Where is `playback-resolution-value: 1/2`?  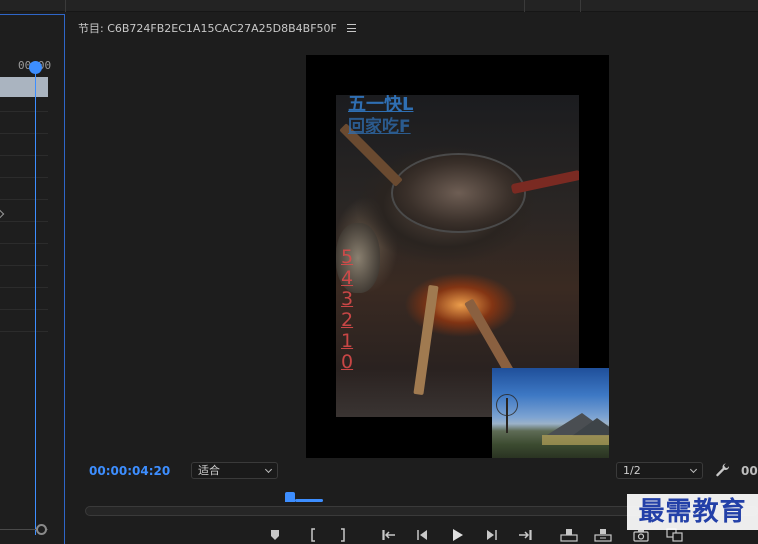 playback-resolution-value: 1/2 is located at coordinates (632, 470).